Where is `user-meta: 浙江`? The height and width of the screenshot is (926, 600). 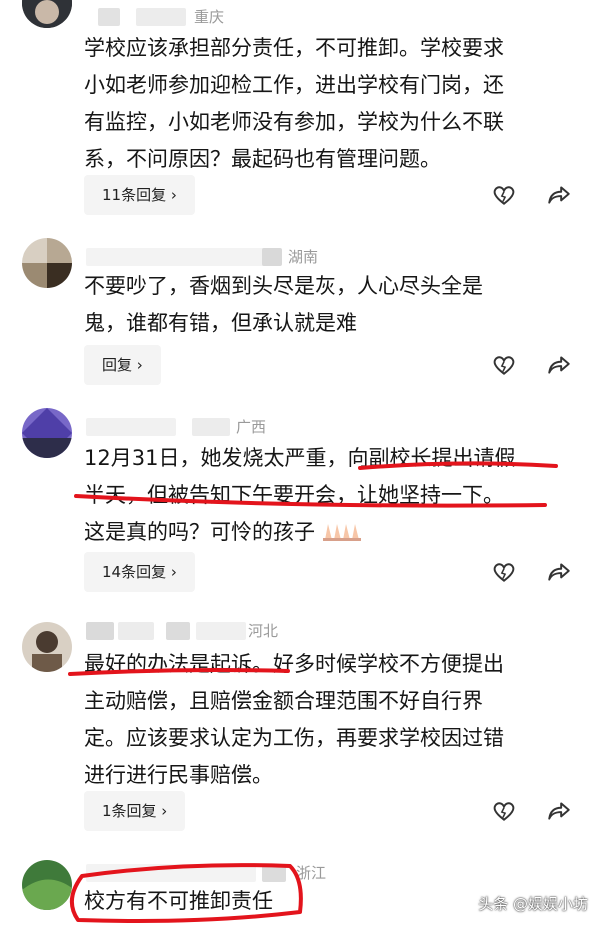
user-meta: 浙江 is located at coordinates (216, 873).